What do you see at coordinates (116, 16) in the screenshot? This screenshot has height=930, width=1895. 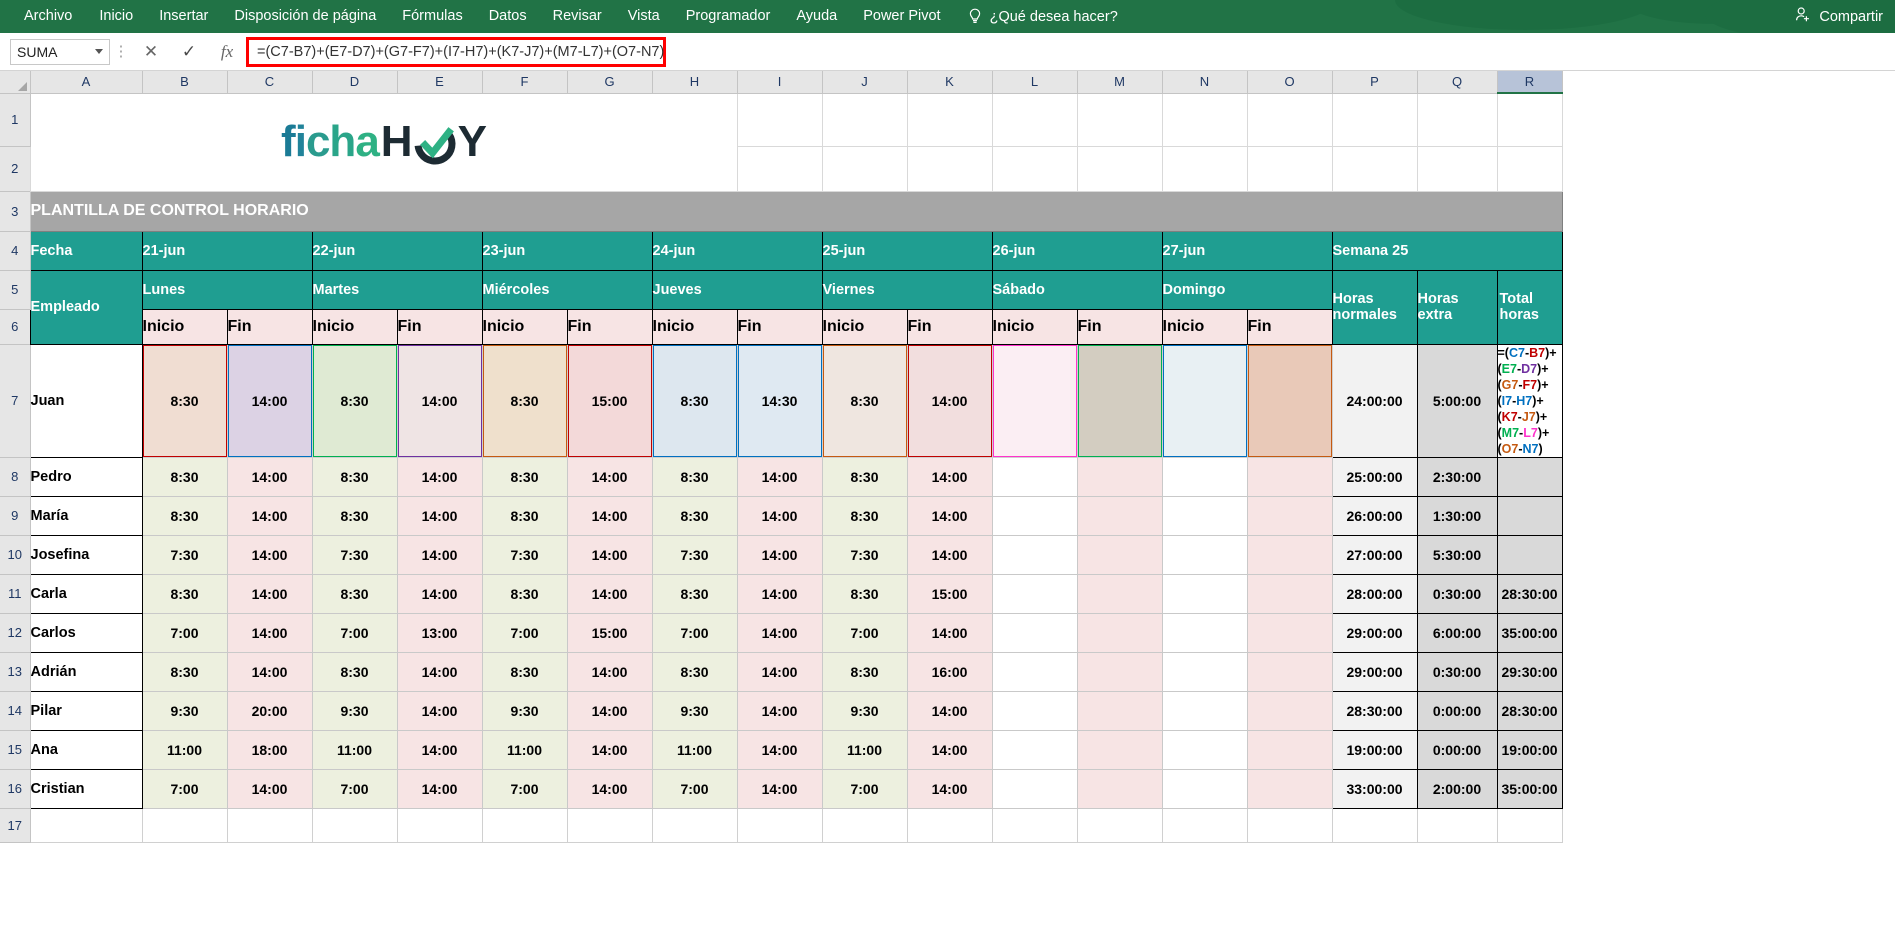 I see `ribbon-tab-inicio: Inicio` at bounding box center [116, 16].